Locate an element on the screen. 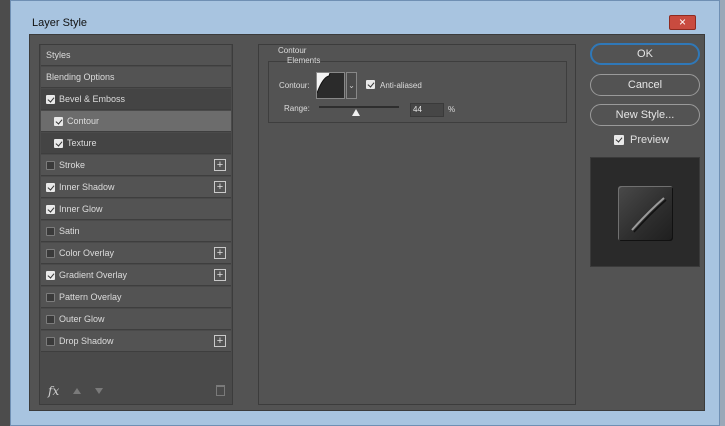 The height and width of the screenshot is (426, 725). outer-glow-checkbox is located at coordinates (50, 319).